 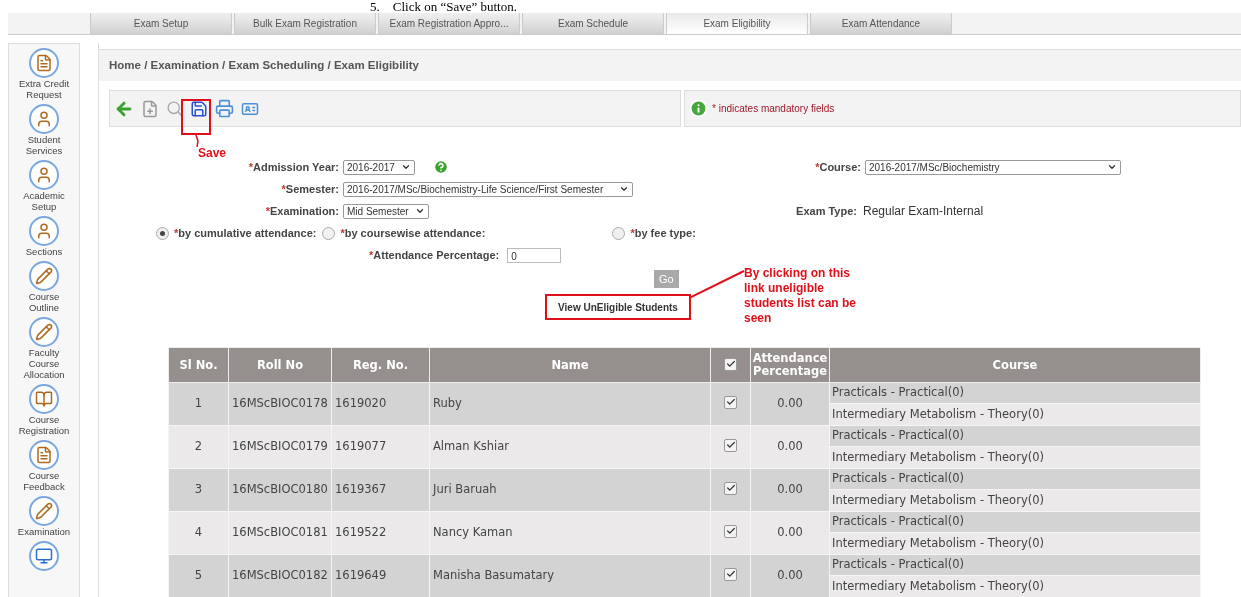 What do you see at coordinates (44, 556) in the screenshot?
I see `monitor-icon` at bounding box center [44, 556].